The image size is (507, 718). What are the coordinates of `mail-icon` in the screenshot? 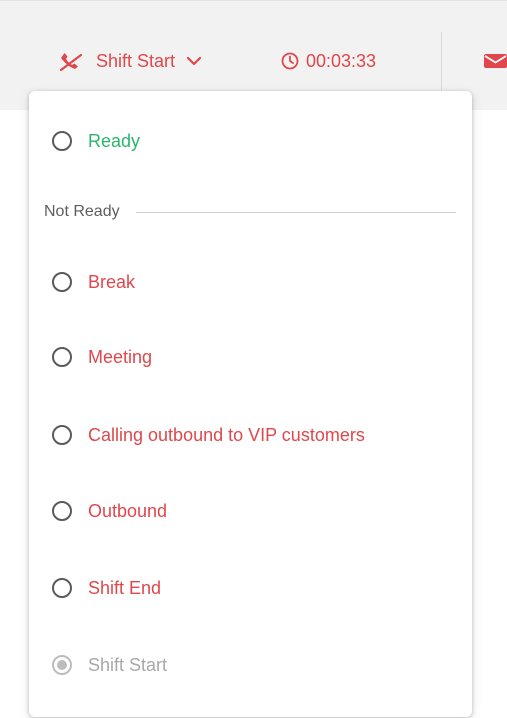 It's located at (495, 61).